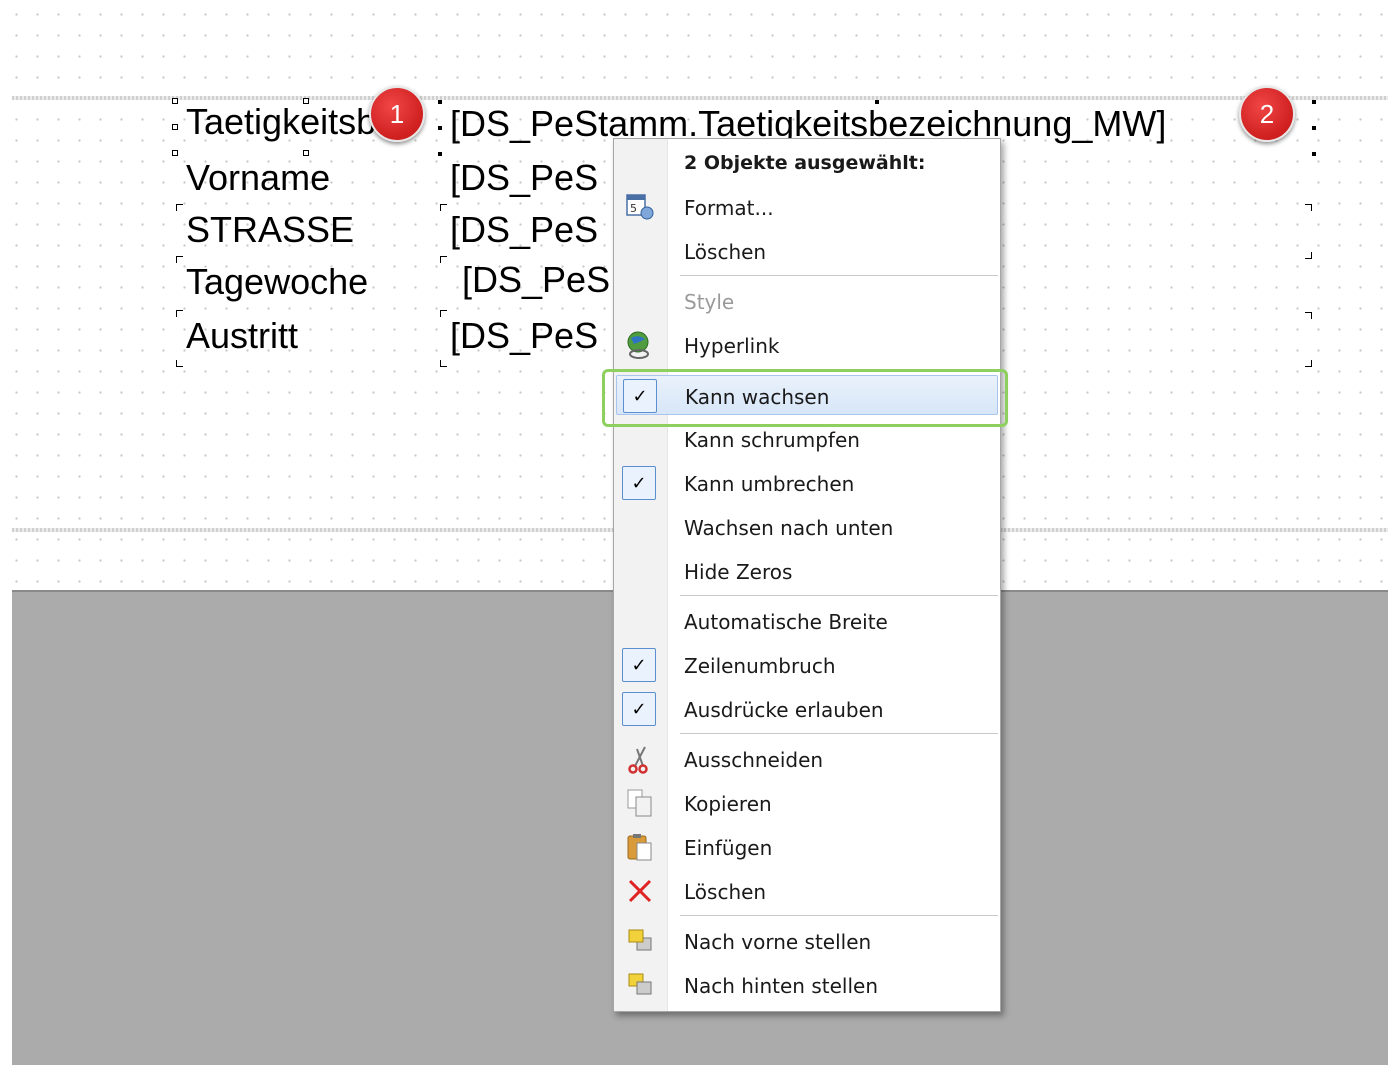  Describe the element at coordinates (633, 208) in the screenshot. I see `svg-text: 5` at that location.